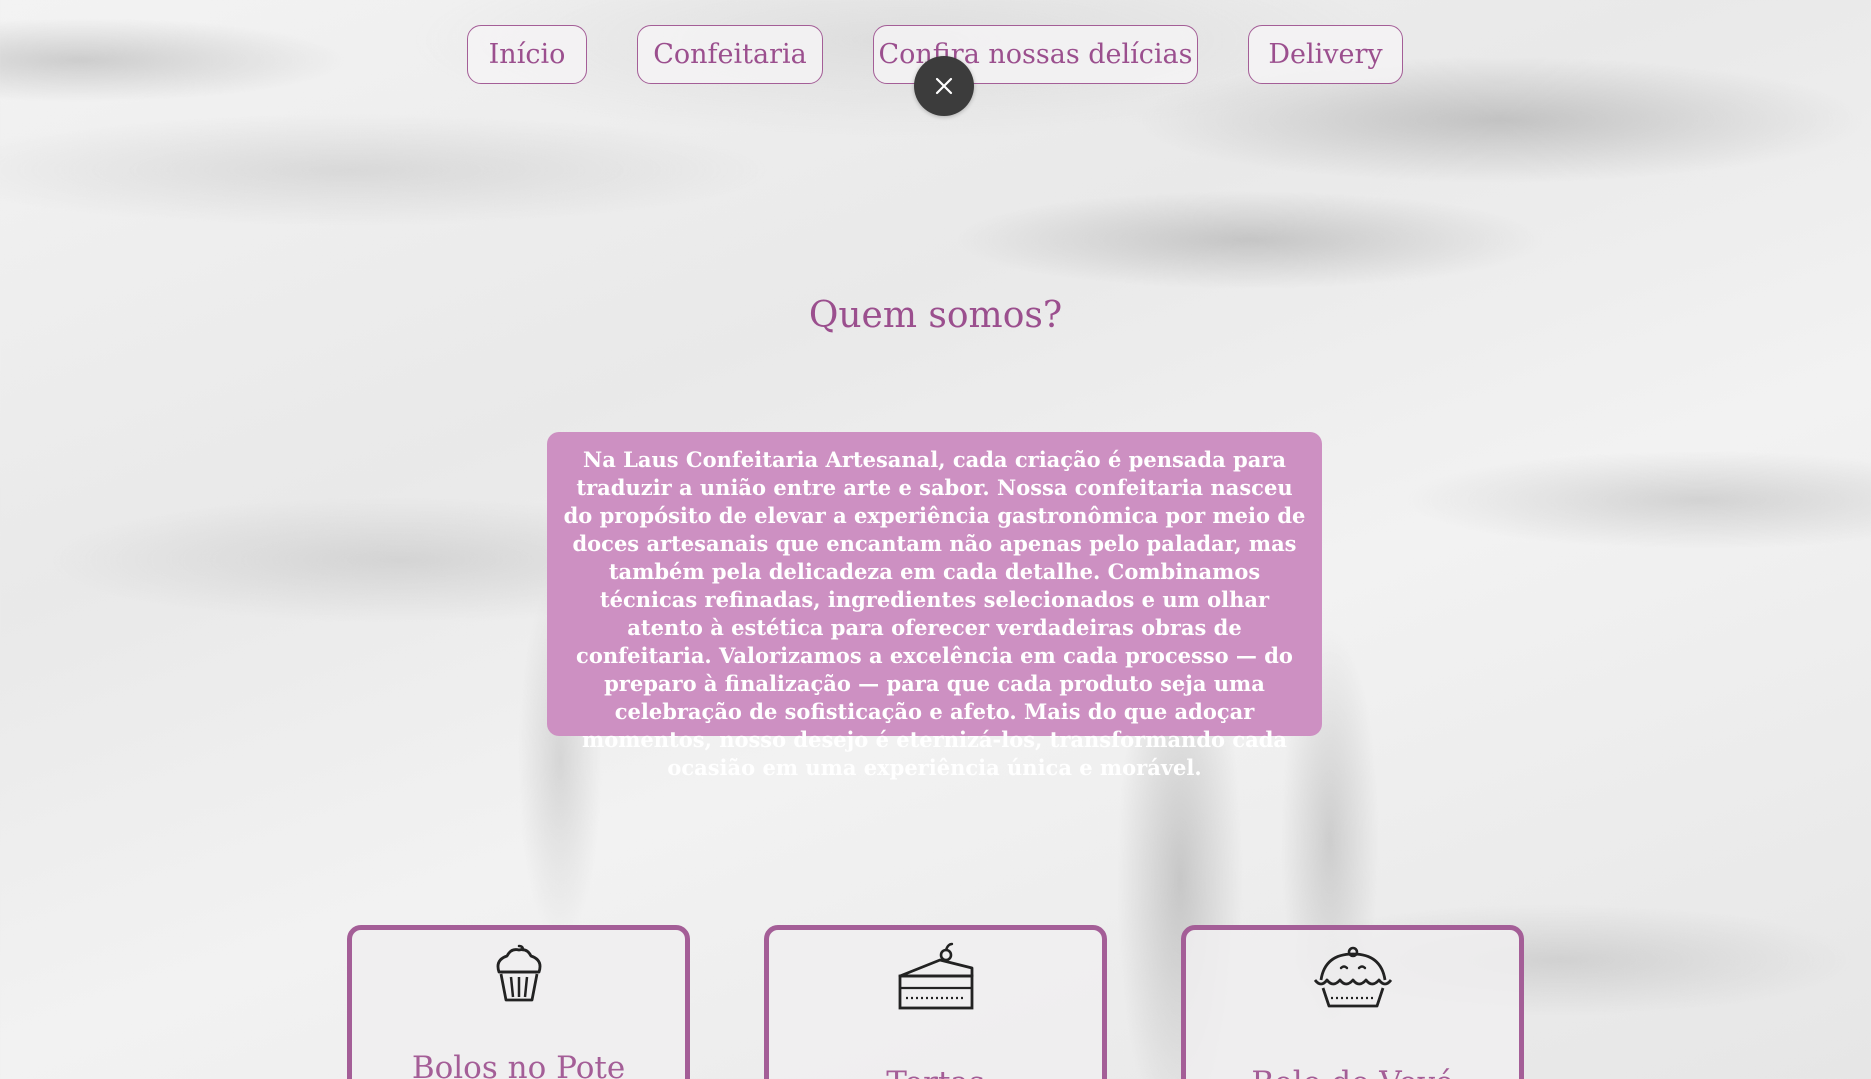 The width and height of the screenshot is (1871, 1079). What do you see at coordinates (527, 54) in the screenshot?
I see `nav-inicio-button: Início` at bounding box center [527, 54].